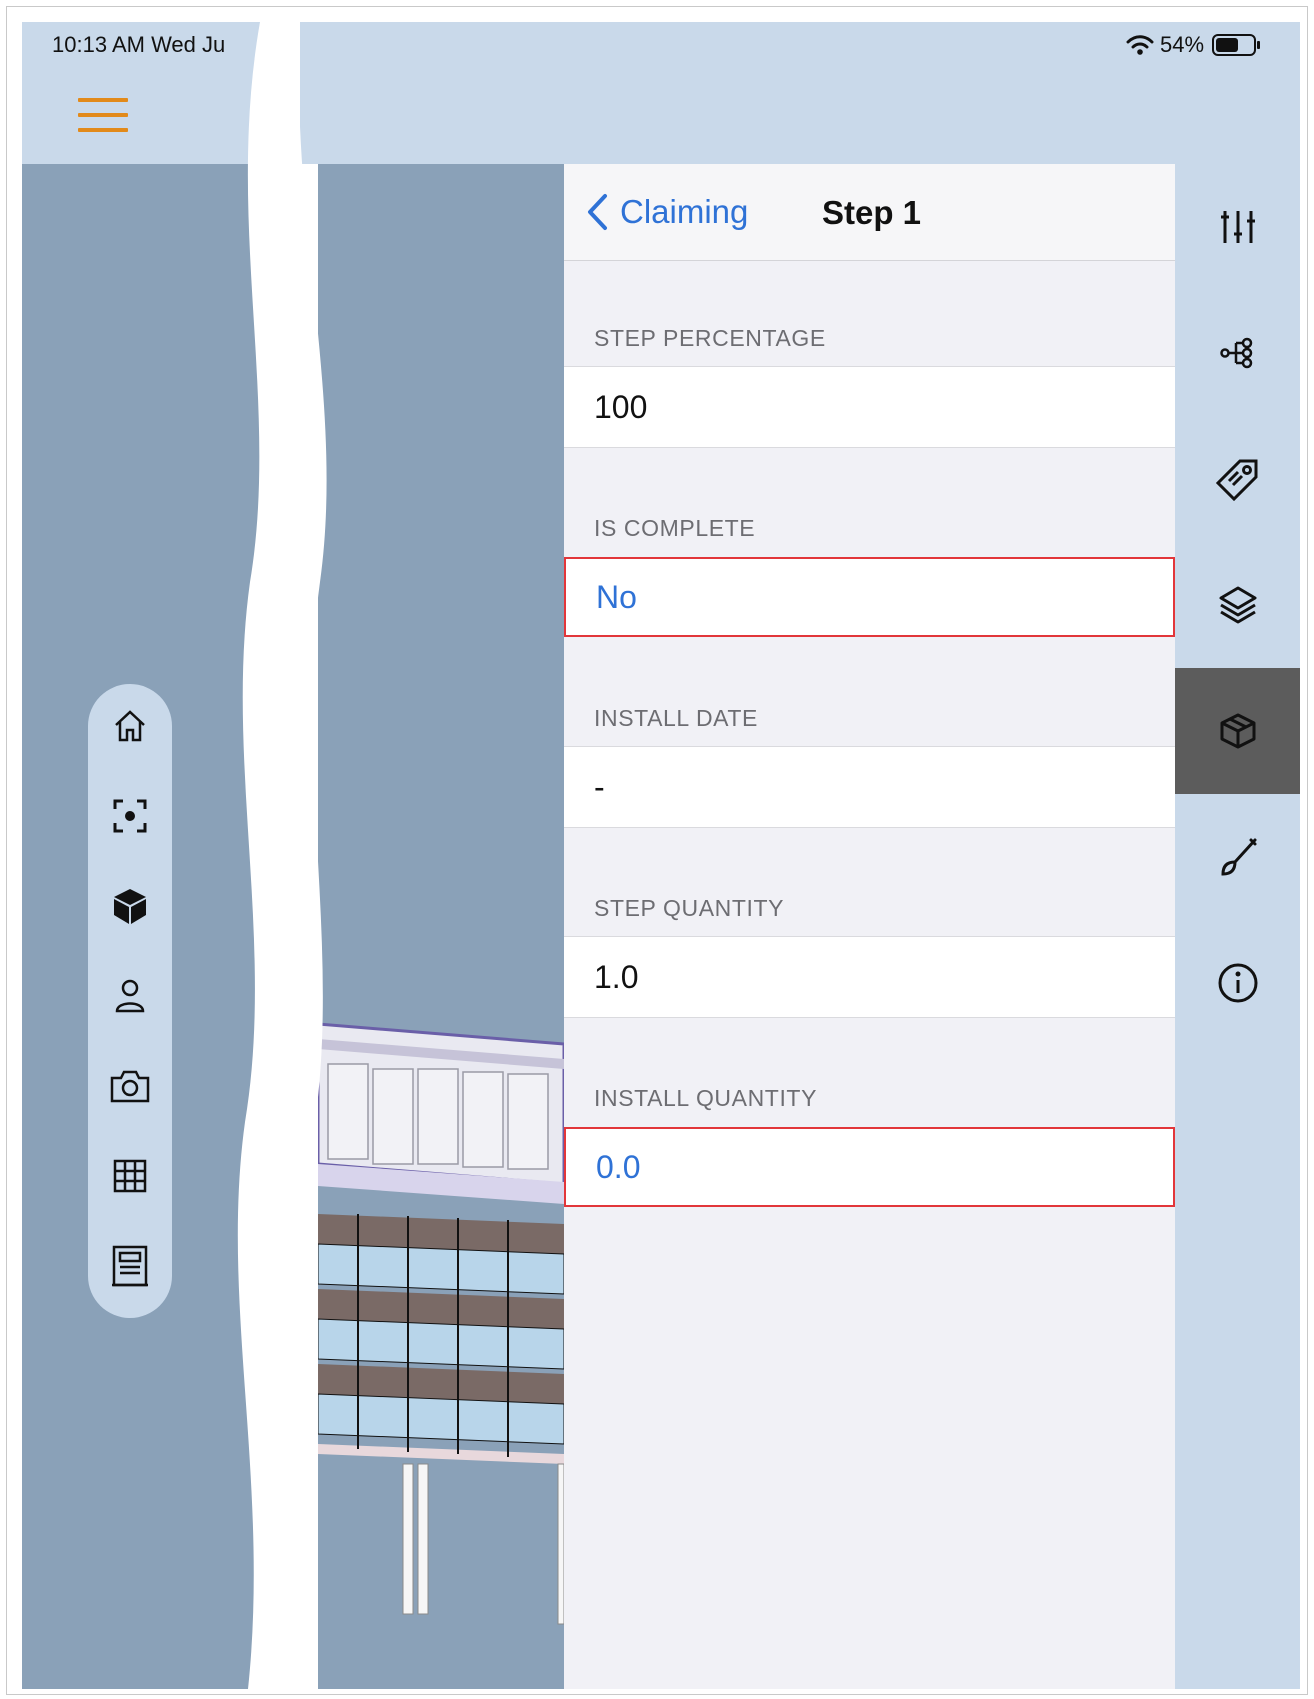 The image size is (1314, 1699). I want to click on adjust-sliders-icon, so click(1237, 227).